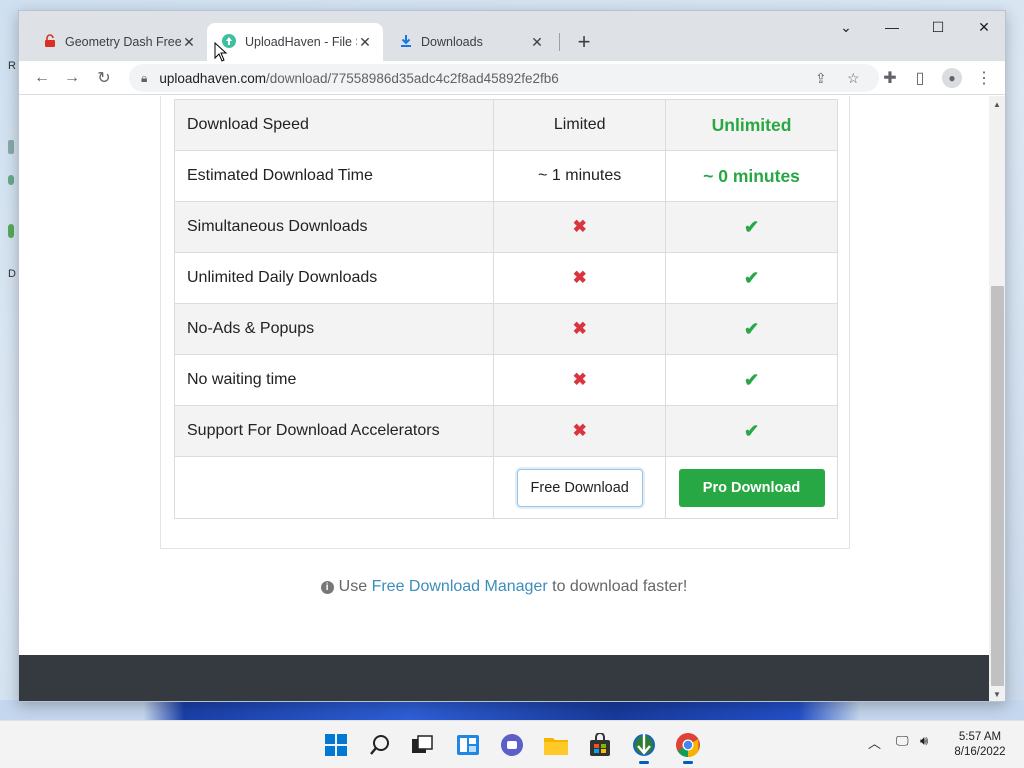  Describe the element at coordinates (327, 587) in the screenshot. I see `info-icon: i` at that location.